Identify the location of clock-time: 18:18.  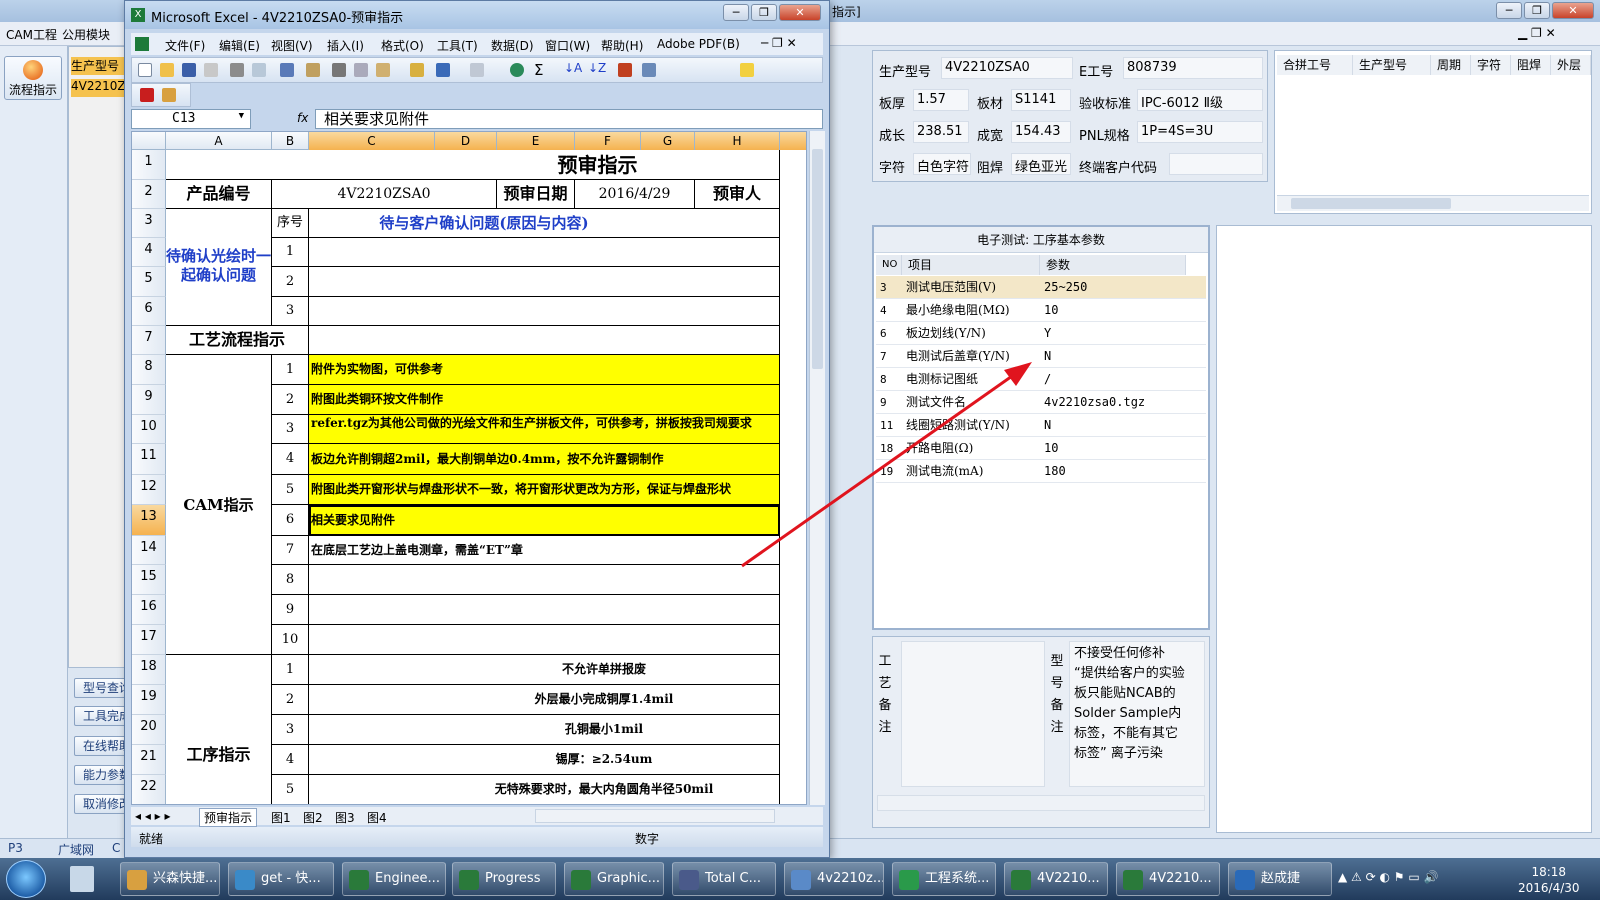
(1549, 872).